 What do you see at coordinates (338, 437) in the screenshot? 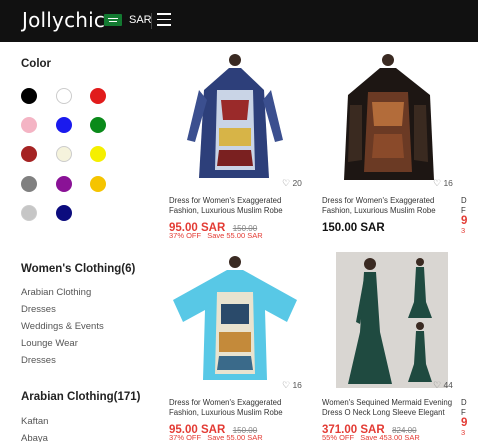
I see `discount-percent: 55% OFF` at bounding box center [338, 437].